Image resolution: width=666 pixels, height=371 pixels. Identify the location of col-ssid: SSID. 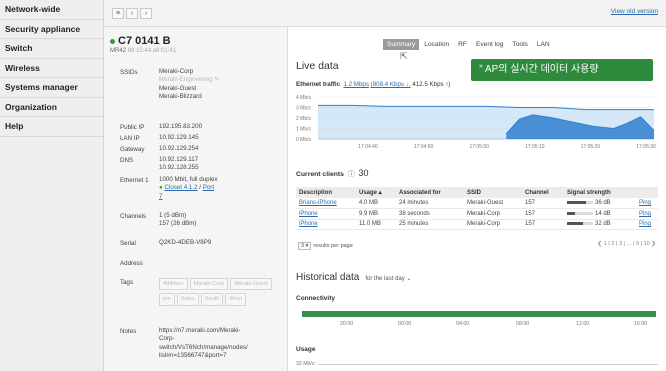
(493, 192).